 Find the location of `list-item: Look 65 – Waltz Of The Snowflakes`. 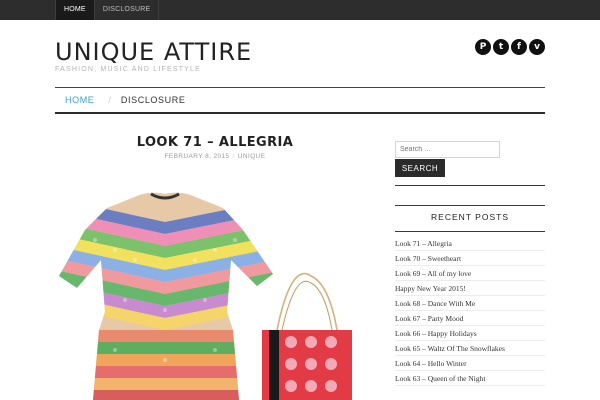

list-item: Look 65 – Waltz Of The Snowflakes is located at coordinates (470, 348).